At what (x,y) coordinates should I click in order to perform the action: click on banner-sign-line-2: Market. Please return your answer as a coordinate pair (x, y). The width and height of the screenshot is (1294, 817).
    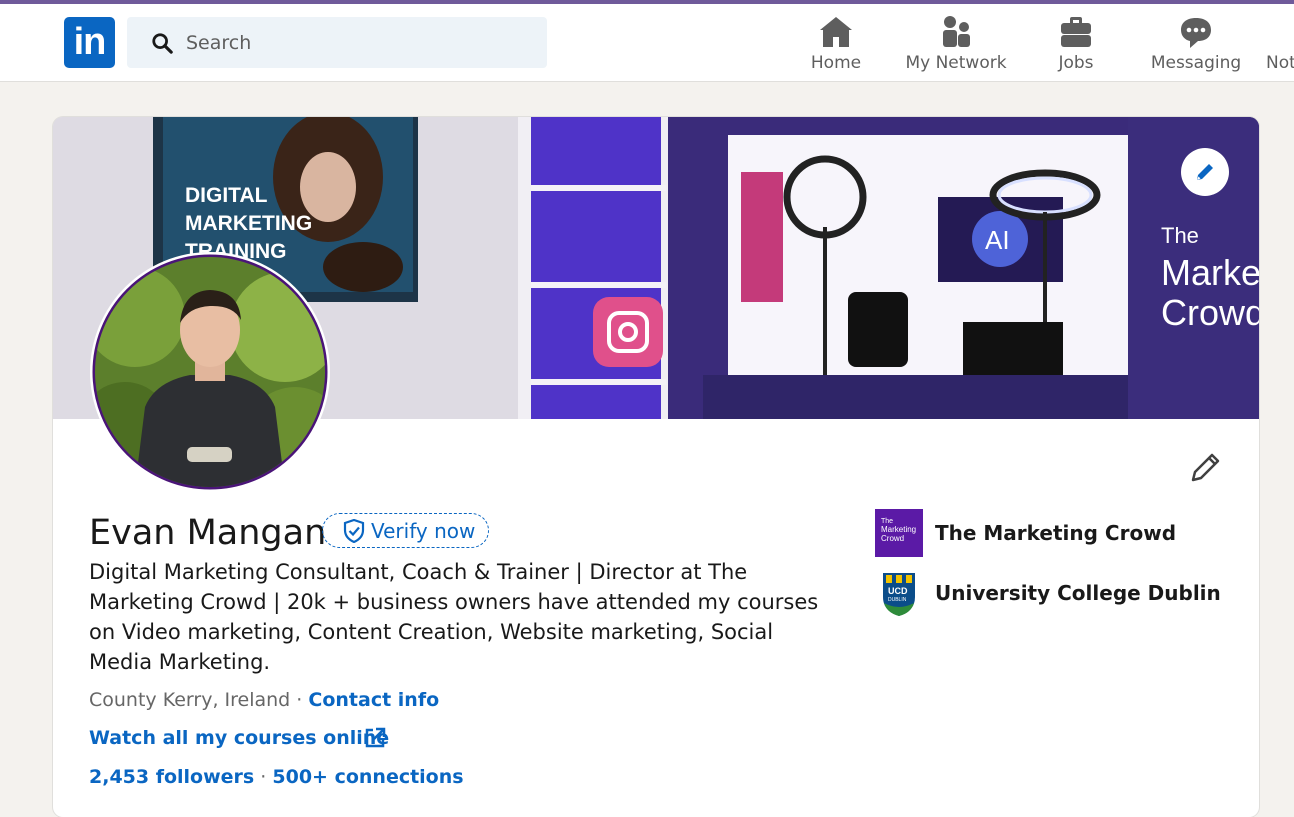
    Looking at the image, I should click on (1210, 272).